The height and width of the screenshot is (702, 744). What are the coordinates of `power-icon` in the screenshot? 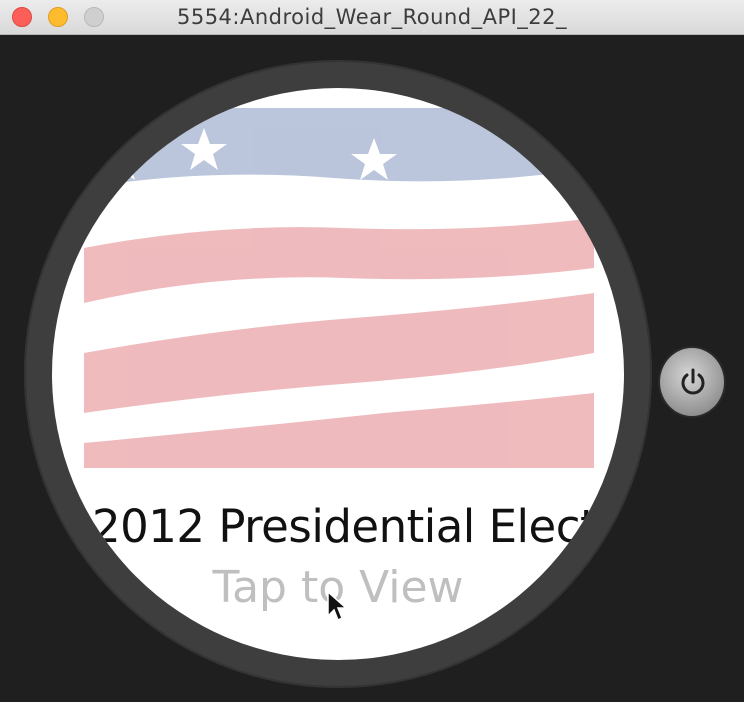 It's located at (693, 381).